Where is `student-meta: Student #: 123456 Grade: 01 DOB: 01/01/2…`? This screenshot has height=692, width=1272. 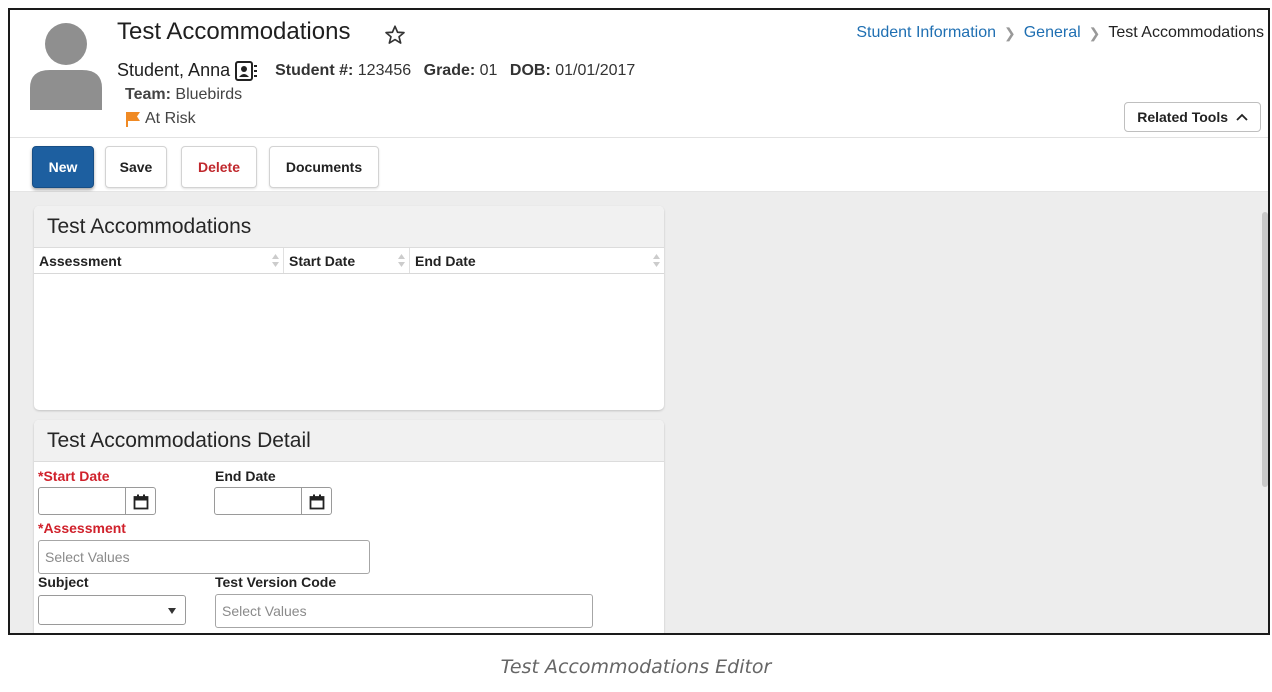 student-meta: Student #: 123456 Grade: 01 DOB: 01/01/2… is located at coordinates (455, 71).